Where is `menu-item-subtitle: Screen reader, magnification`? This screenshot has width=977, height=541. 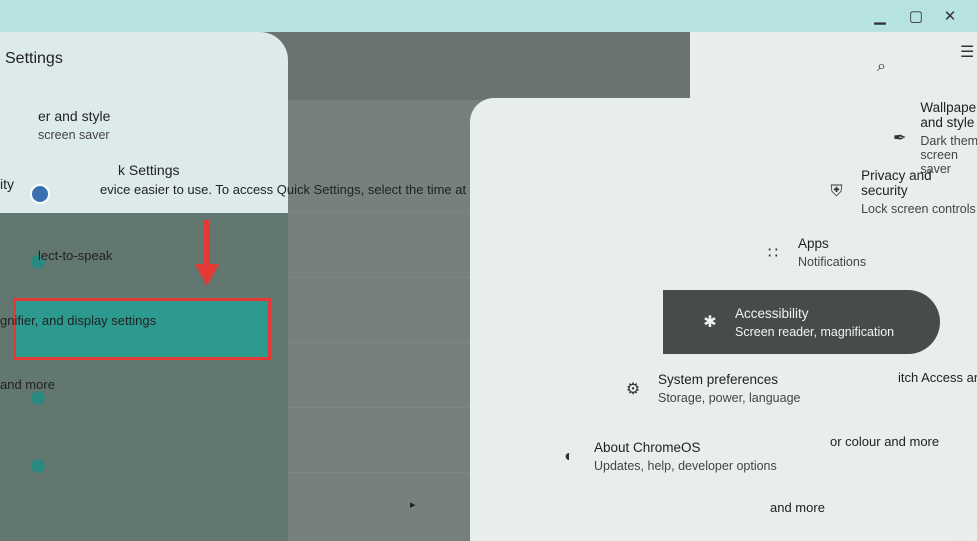
menu-item-subtitle: Screen reader, magnification is located at coordinates (815, 331).